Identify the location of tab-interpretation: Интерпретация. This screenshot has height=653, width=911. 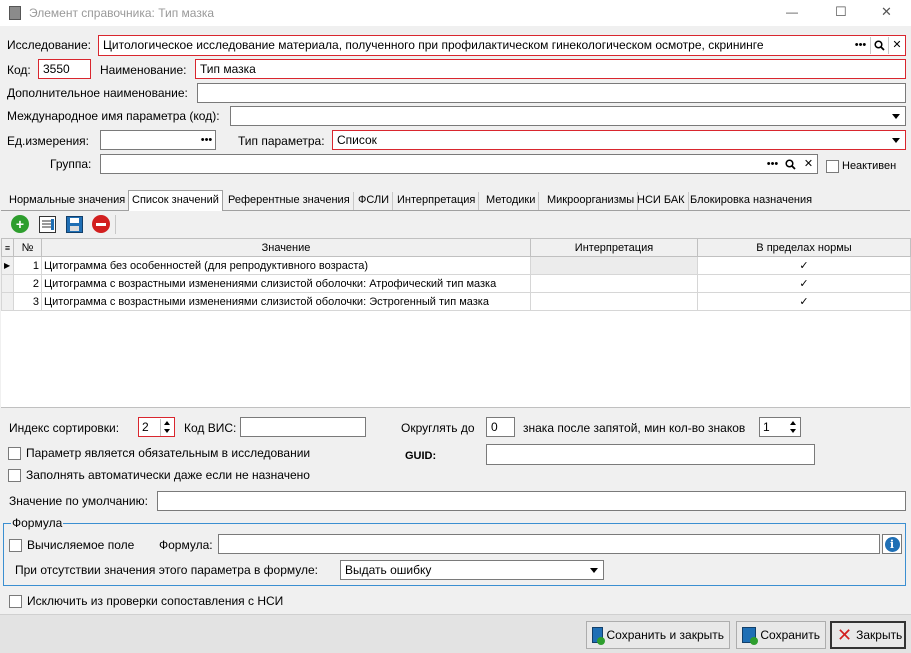
(437, 201).